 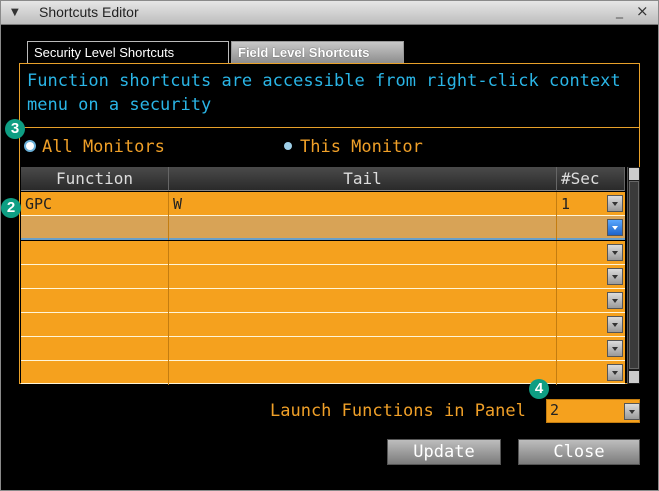 I want to click on tab-security-level-shortcuts: Security Level Shortcuts, so click(x=128, y=52).